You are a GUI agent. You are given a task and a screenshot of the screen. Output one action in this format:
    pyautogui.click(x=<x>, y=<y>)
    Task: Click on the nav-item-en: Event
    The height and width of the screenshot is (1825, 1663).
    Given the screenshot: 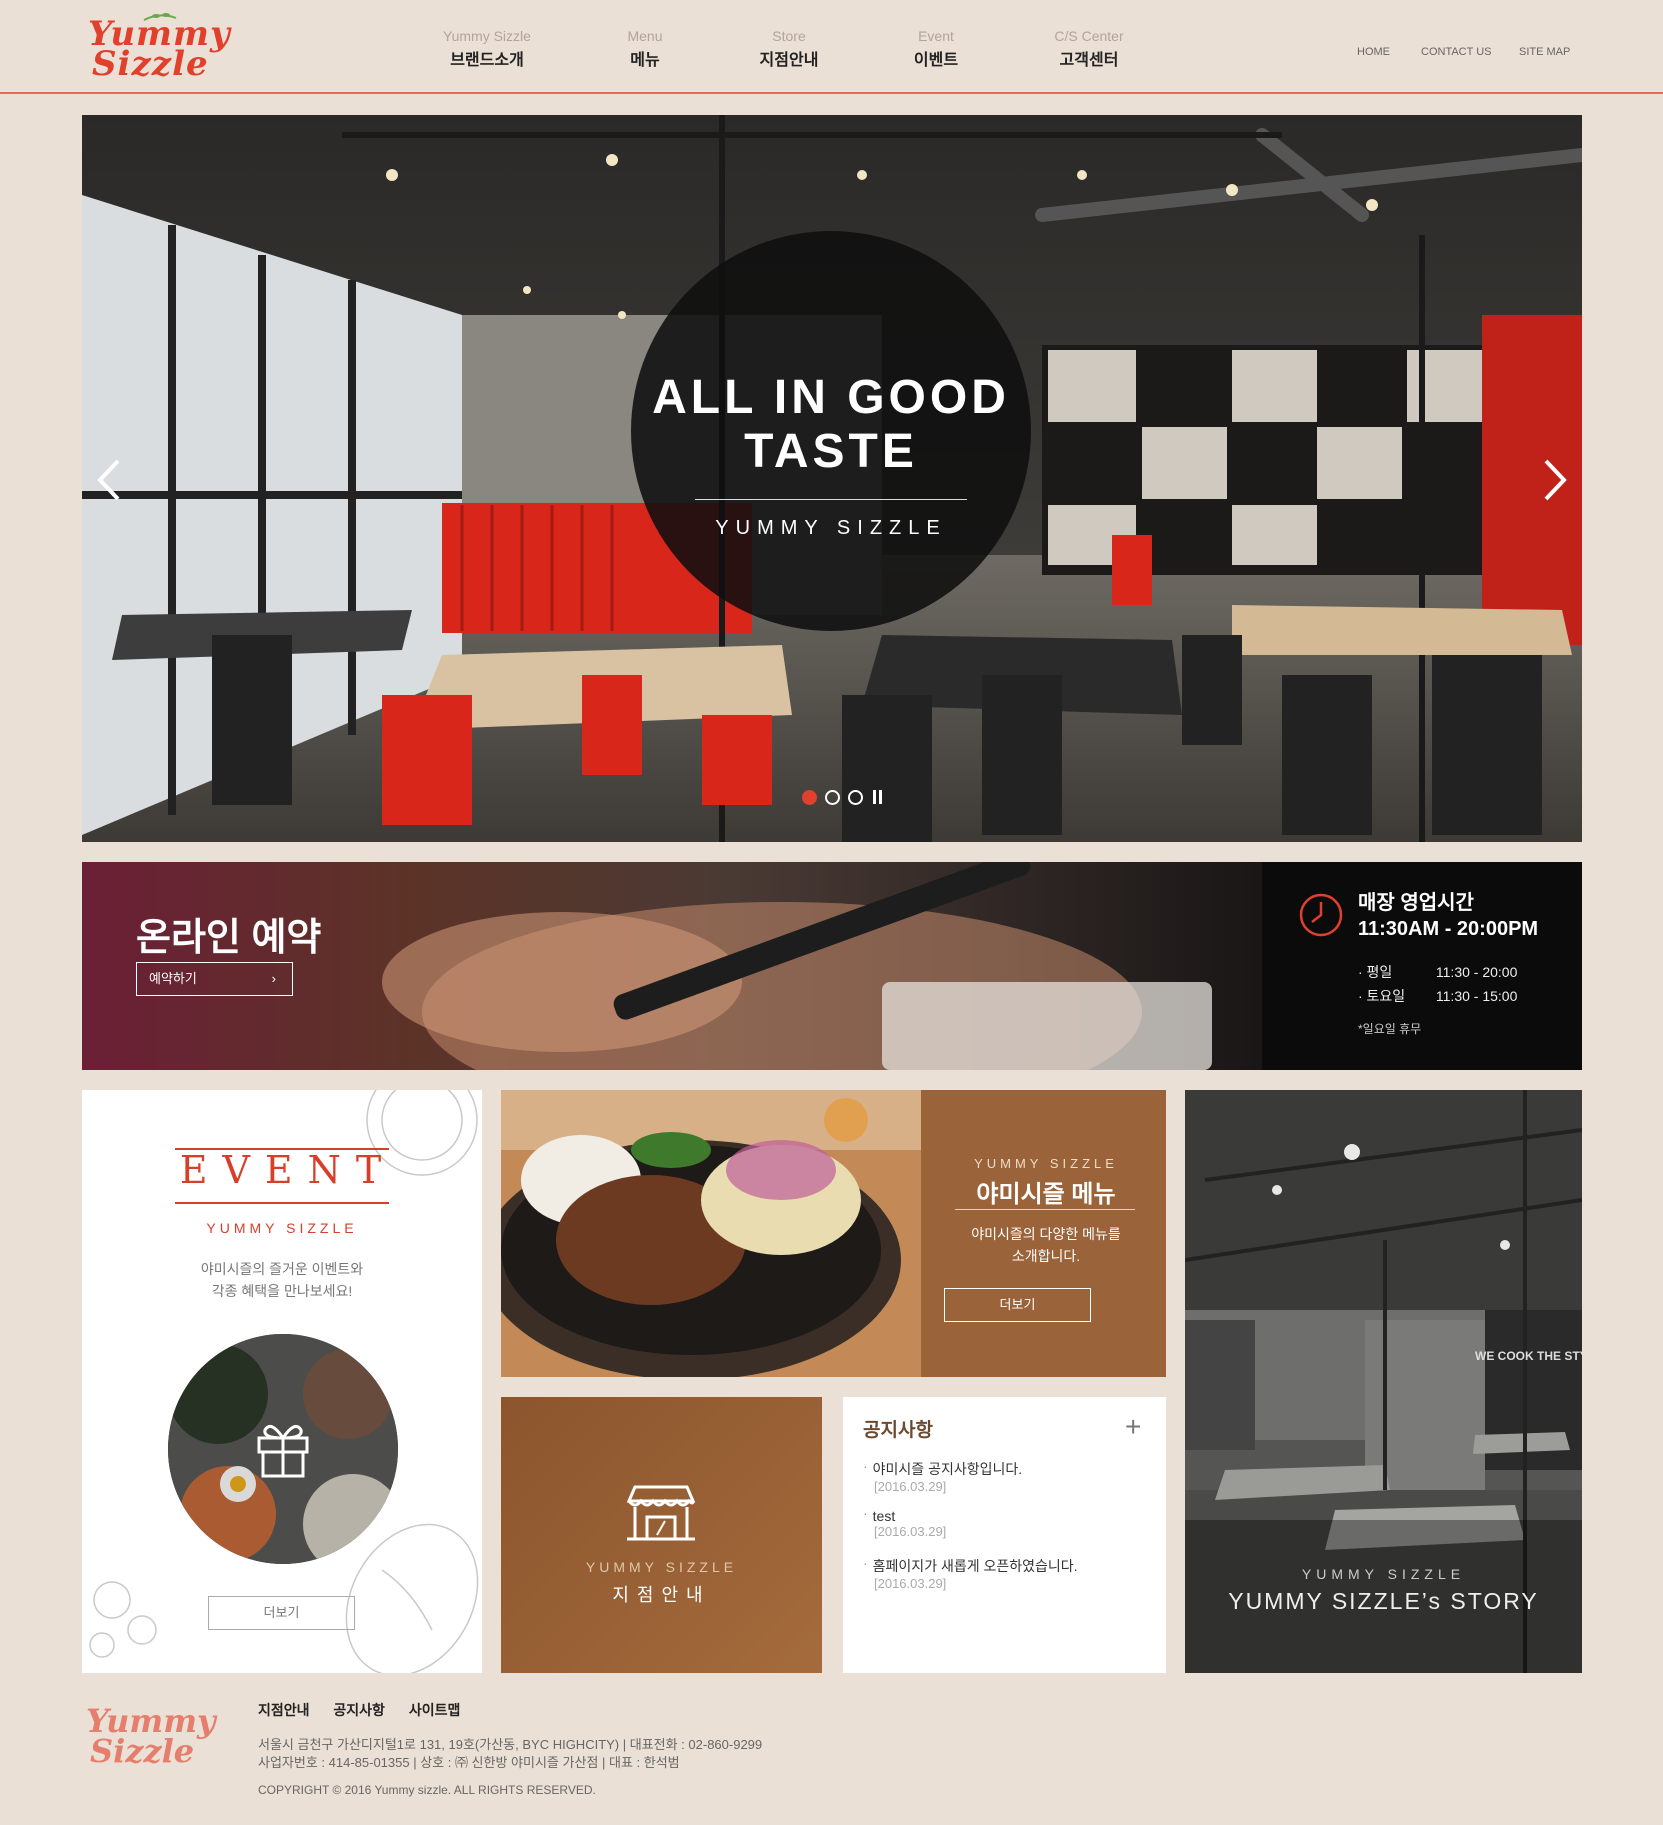 What is the action you would take?
    pyautogui.click(x=936, y=36)
    